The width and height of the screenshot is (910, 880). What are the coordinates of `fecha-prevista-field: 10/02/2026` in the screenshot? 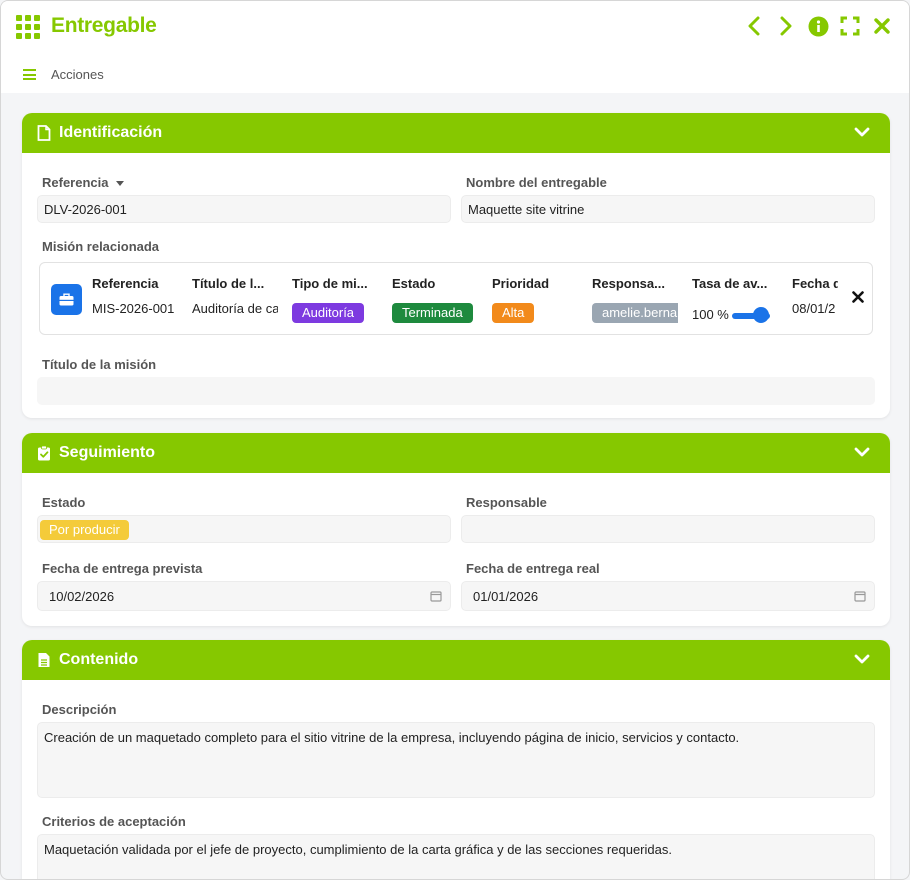 It's located at (244, 596).